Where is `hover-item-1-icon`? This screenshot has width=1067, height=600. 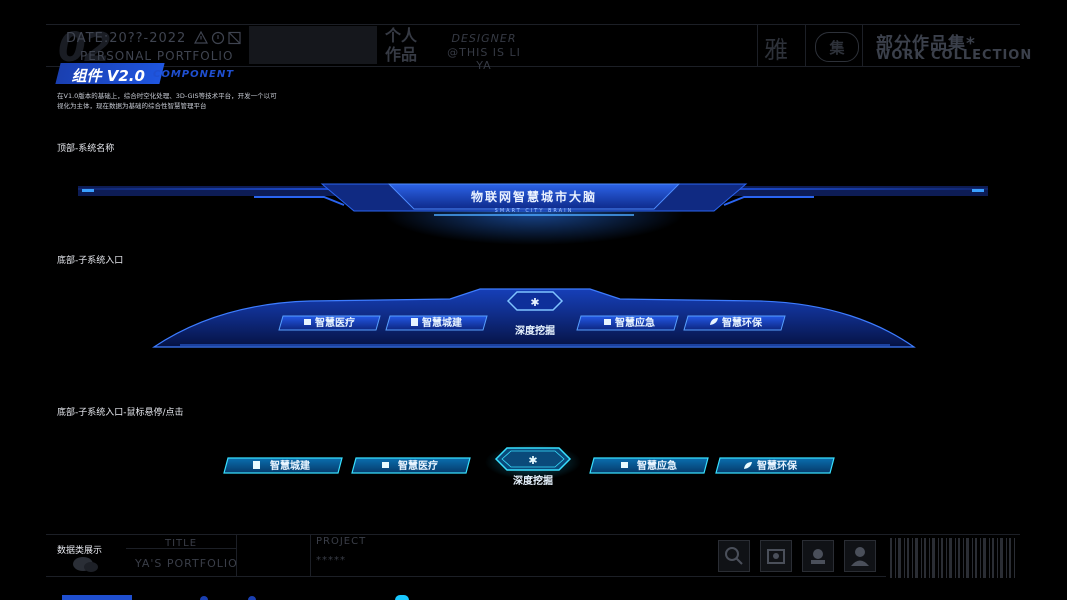 hover-item-1-icon is located at coordinates (256, 465).